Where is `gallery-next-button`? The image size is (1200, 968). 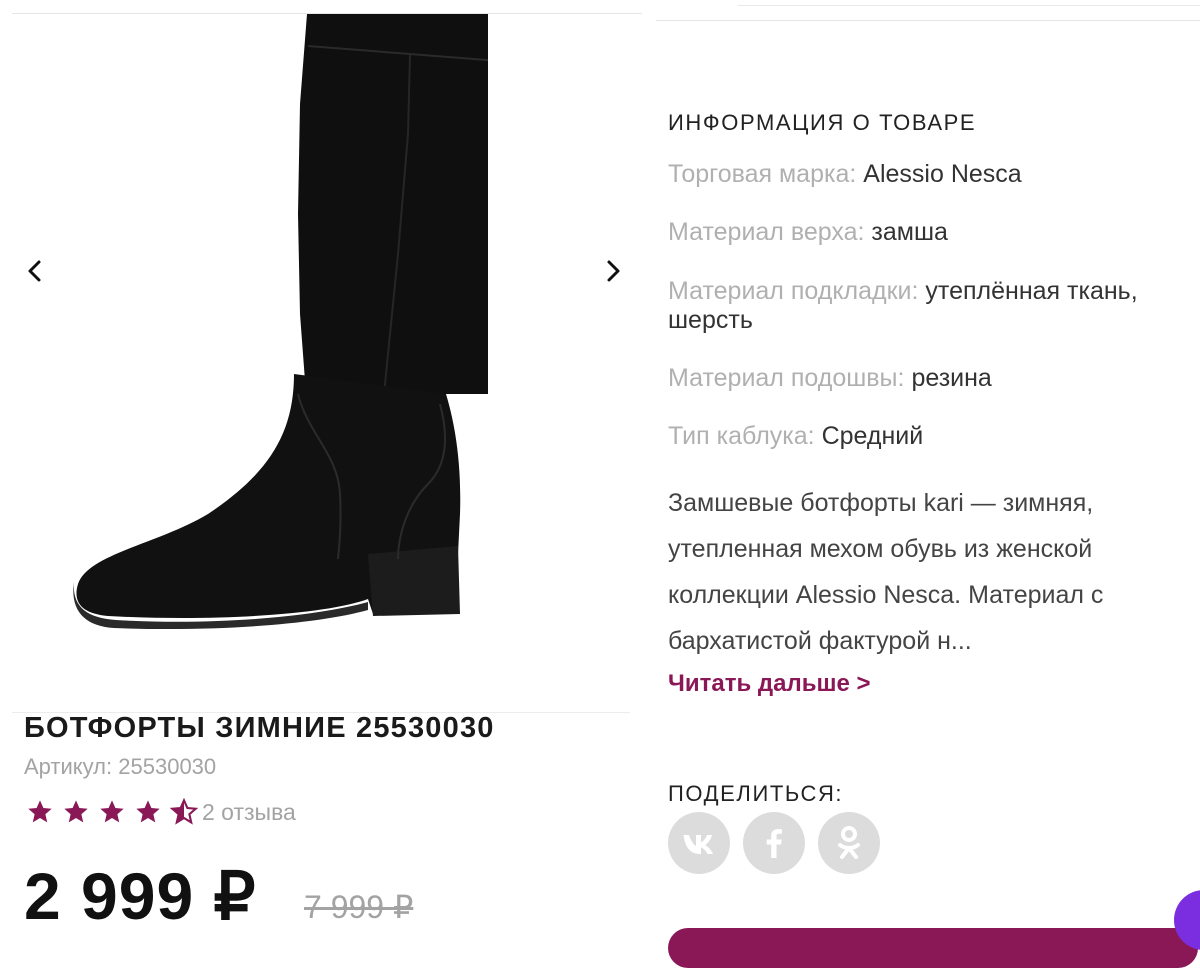 gallery-next-button is located at coordinates (614, 271).